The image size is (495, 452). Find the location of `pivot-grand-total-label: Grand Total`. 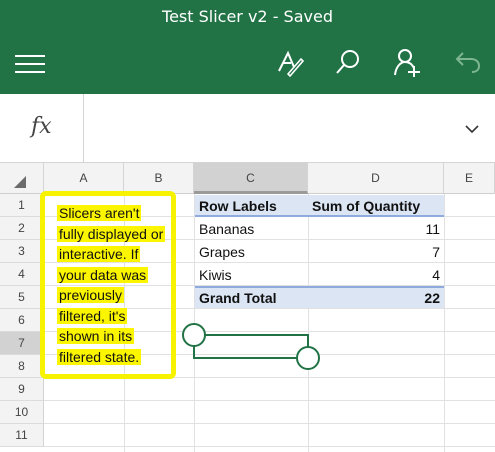

pivot-grand-total-label: Grand Total is located at coordinates (238, 298).